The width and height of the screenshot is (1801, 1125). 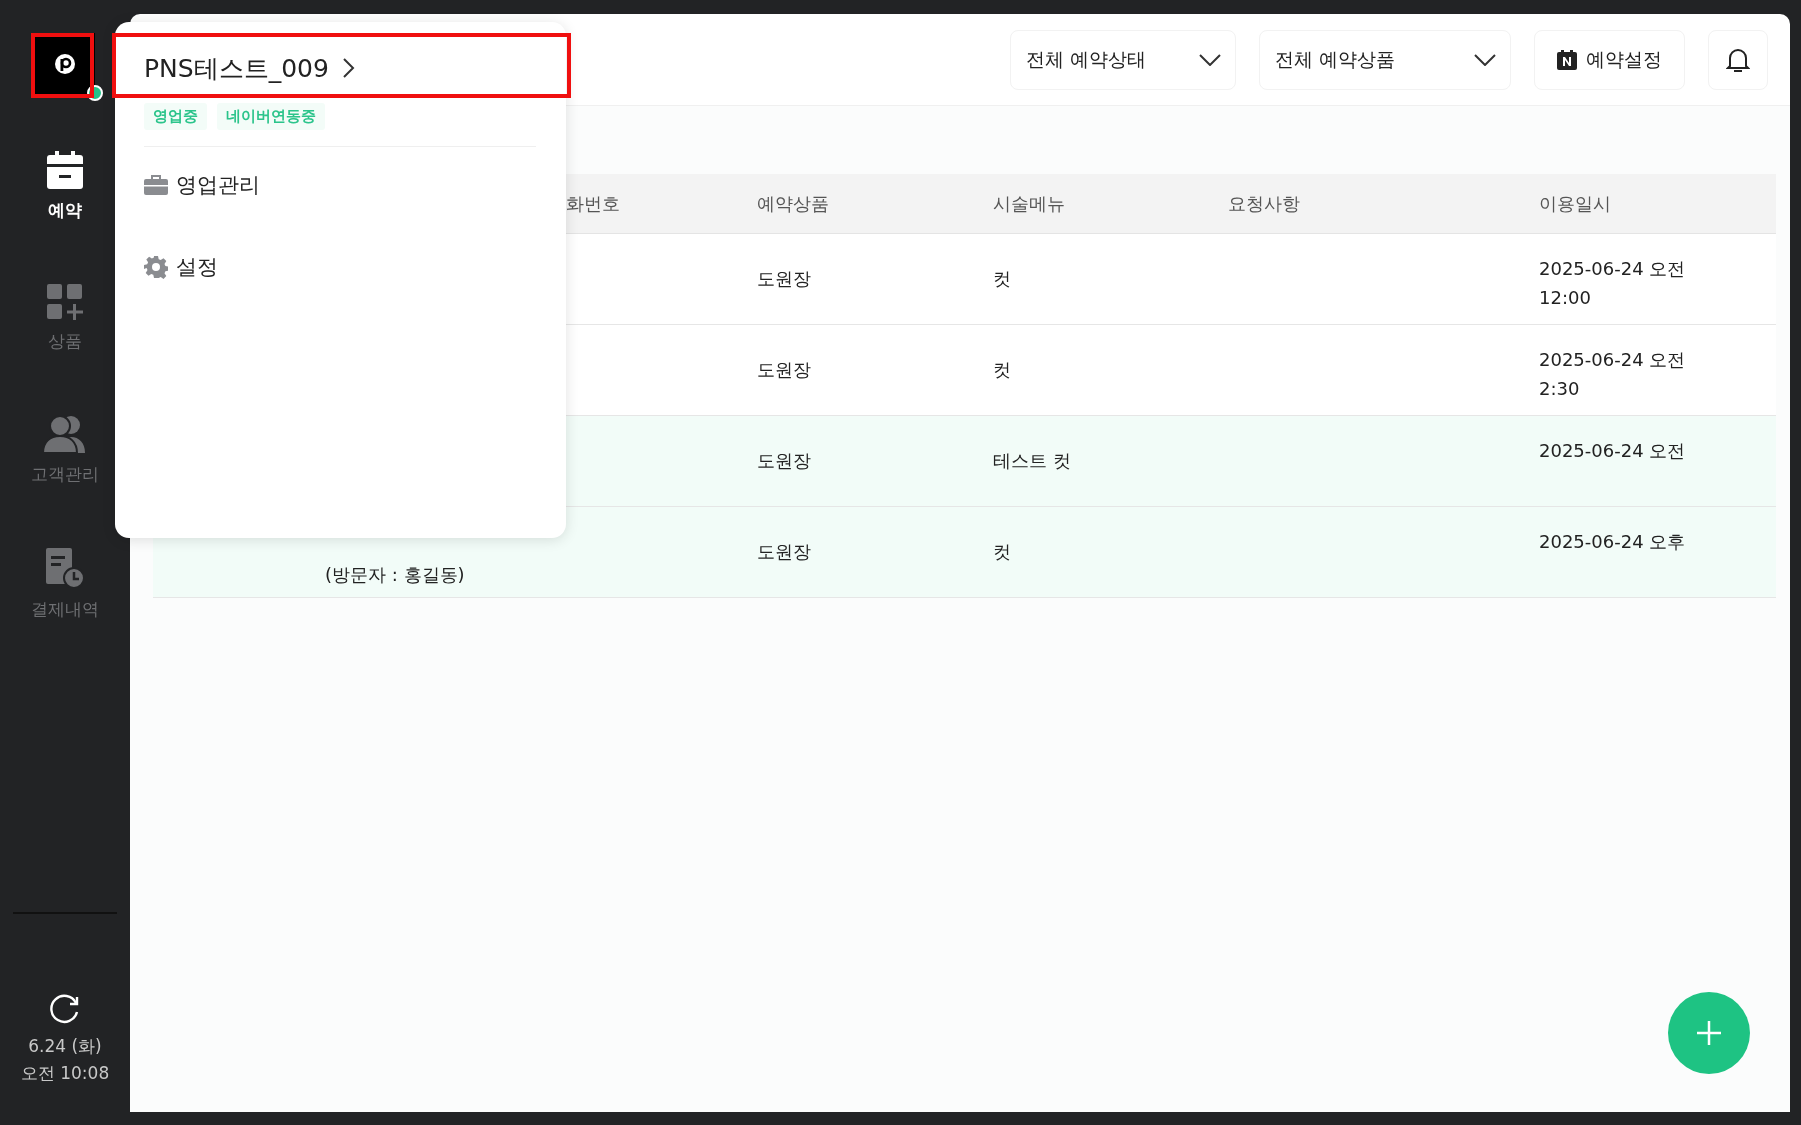 What do you see at coordinates (1575, 203) in the screenshot?
I see `column-header: 이용일시` at bounding box center [1575, 203].